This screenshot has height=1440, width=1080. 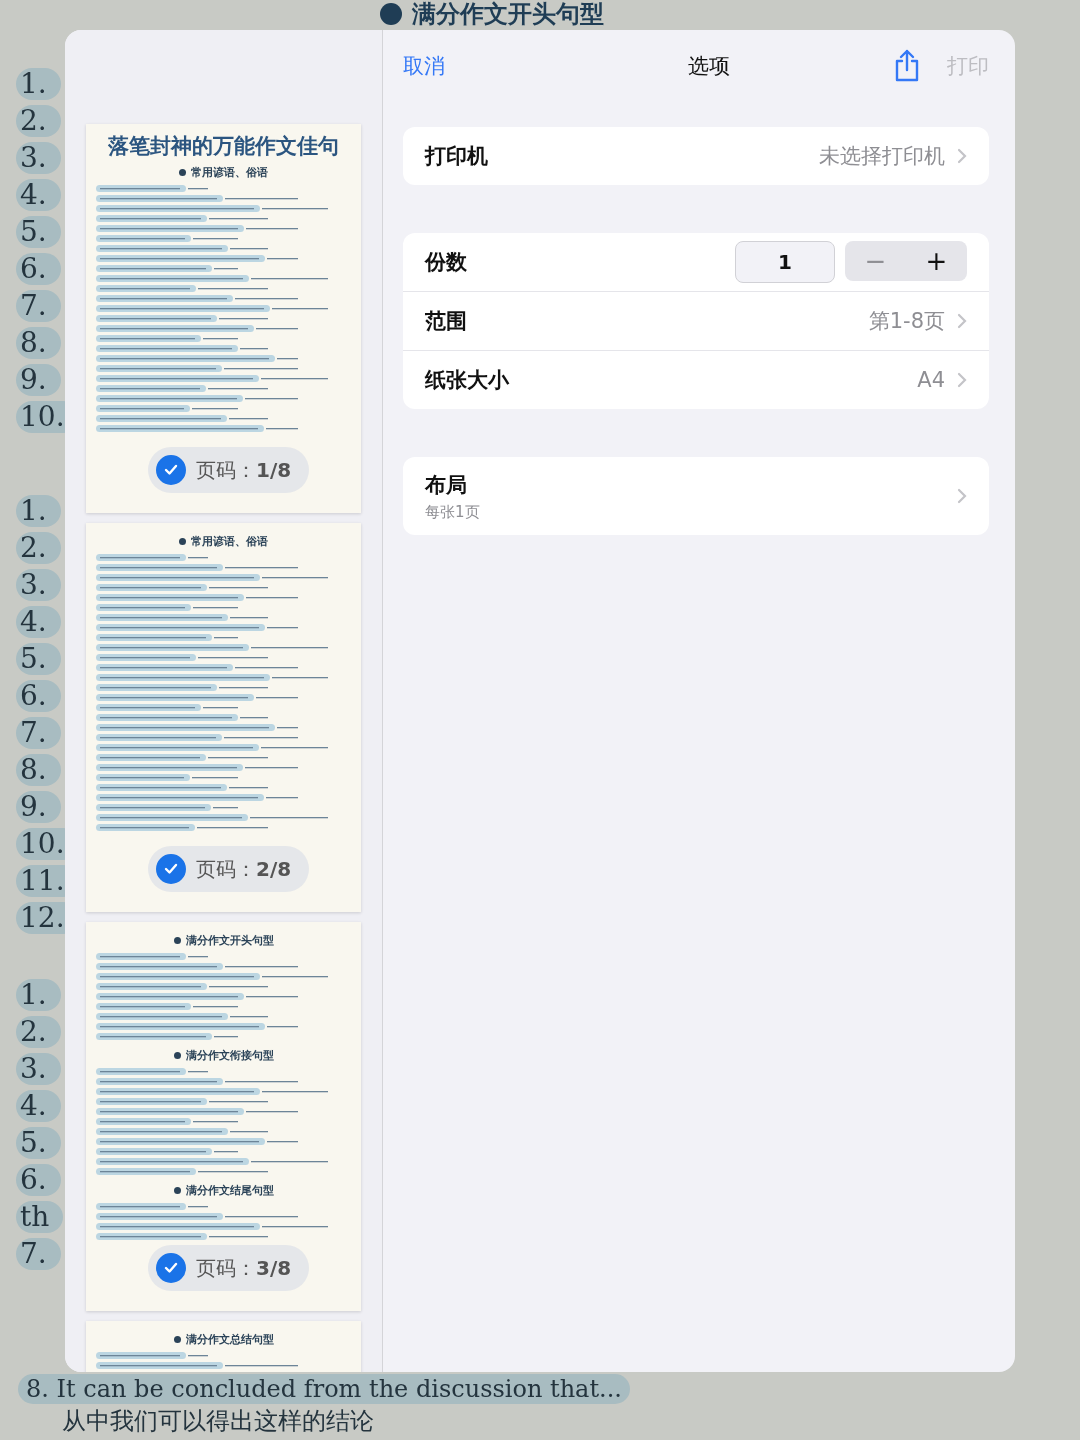 What do you see at coordinates (229, 940) in the screenshot?
I see `section-heading: 满分作文开头句型` at bounding box center [229, 940].